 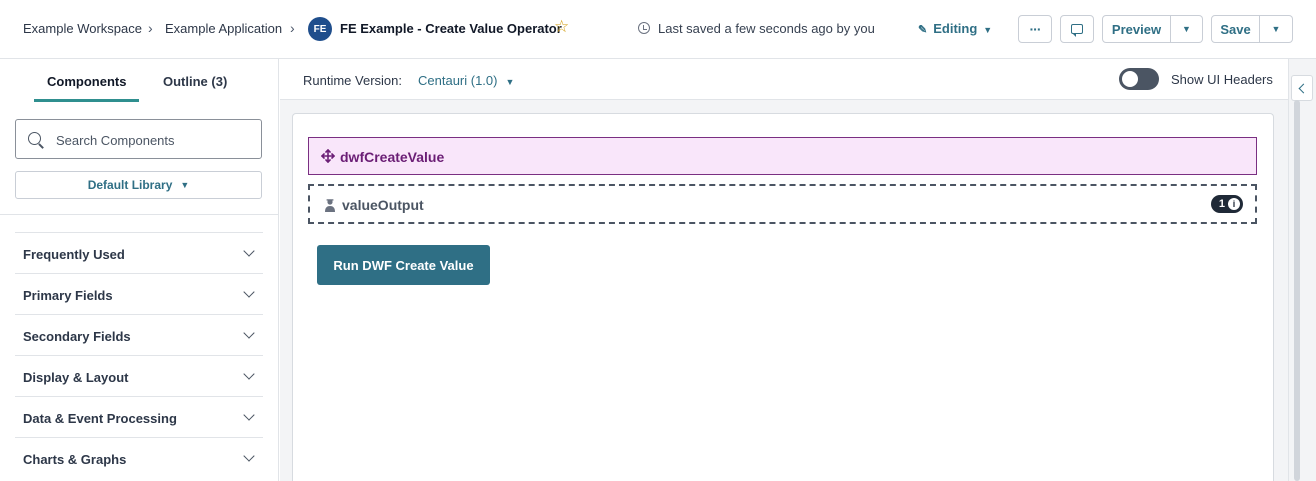 I want to click on page-title: FE Example - Create Value Operator, so click(x=451, y=28).